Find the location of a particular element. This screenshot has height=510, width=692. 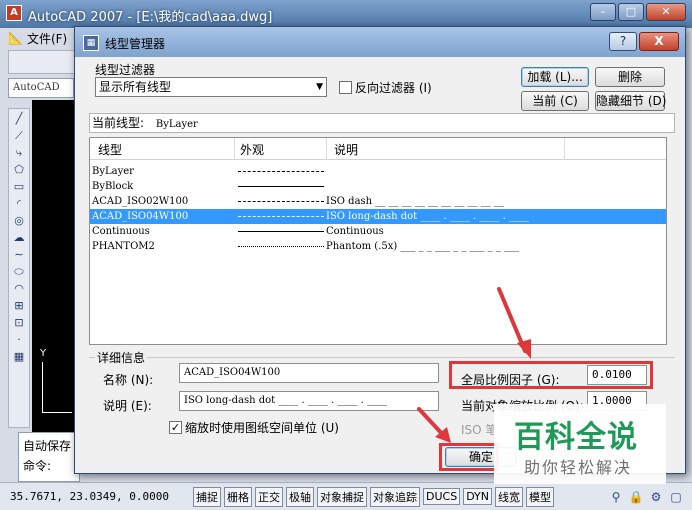

filter-label: 线型过滤器 is located at coordinates (125, 70).